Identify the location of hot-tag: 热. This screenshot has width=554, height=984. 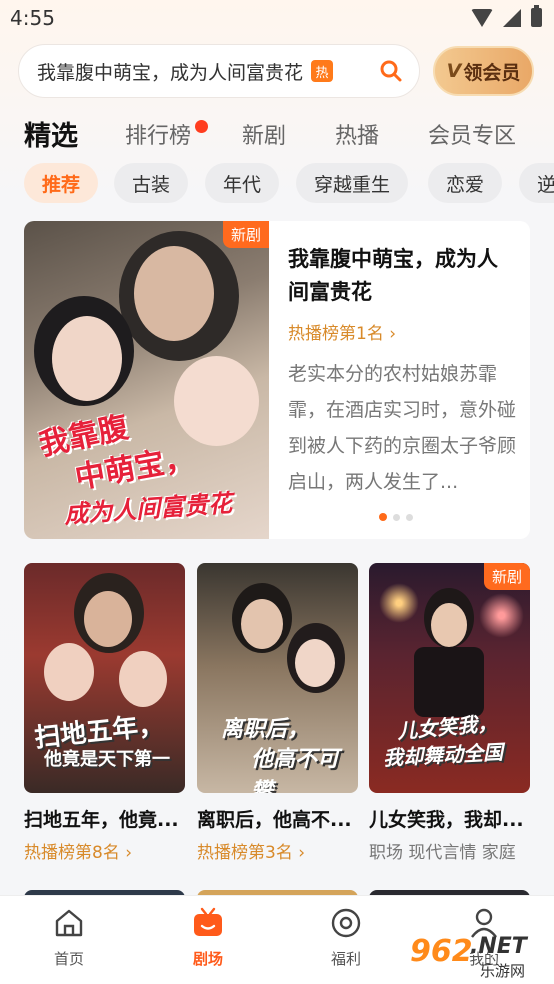
(322, 71).